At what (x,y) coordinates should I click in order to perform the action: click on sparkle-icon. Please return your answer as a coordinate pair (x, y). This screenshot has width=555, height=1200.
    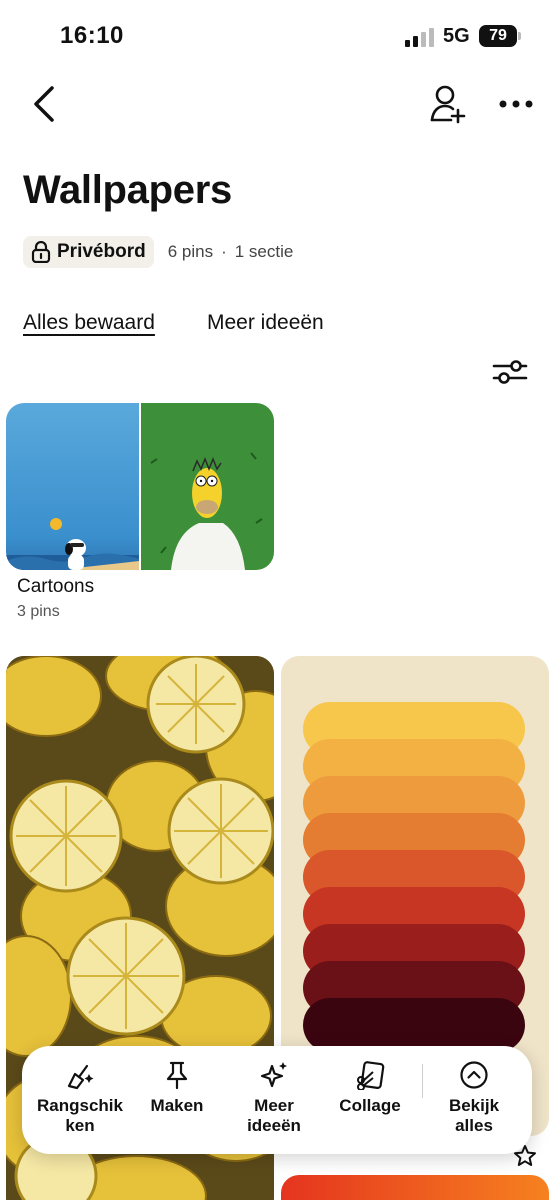
    Looking at the image, I should click on (273, 1075).